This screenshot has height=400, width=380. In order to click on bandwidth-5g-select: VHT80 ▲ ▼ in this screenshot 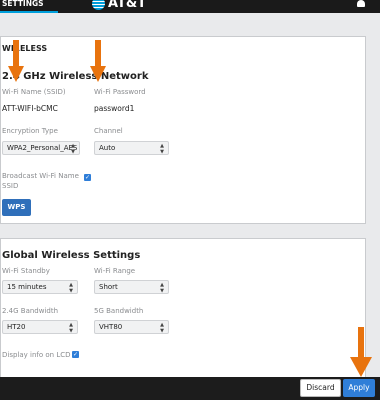, I will do `click(131, 327)`.